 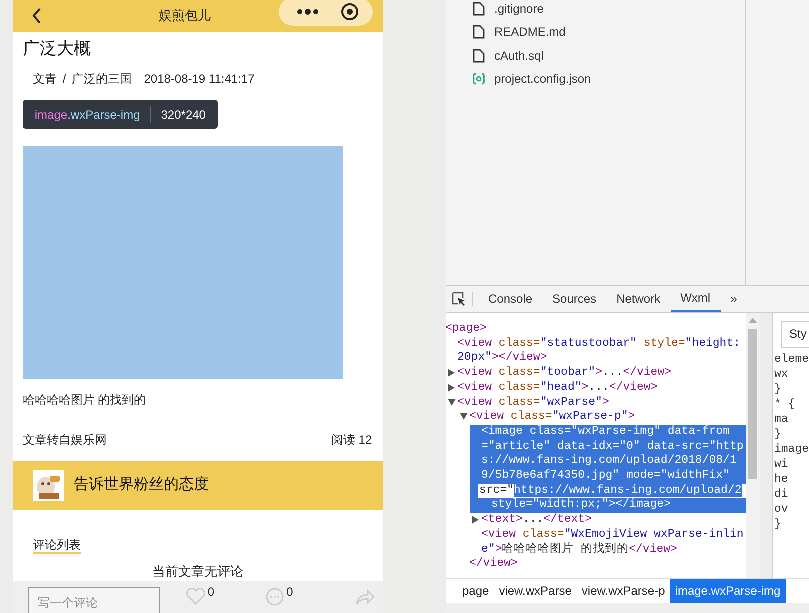 I want to click on devtools-tab: Sources, so click(x=574, y=299).